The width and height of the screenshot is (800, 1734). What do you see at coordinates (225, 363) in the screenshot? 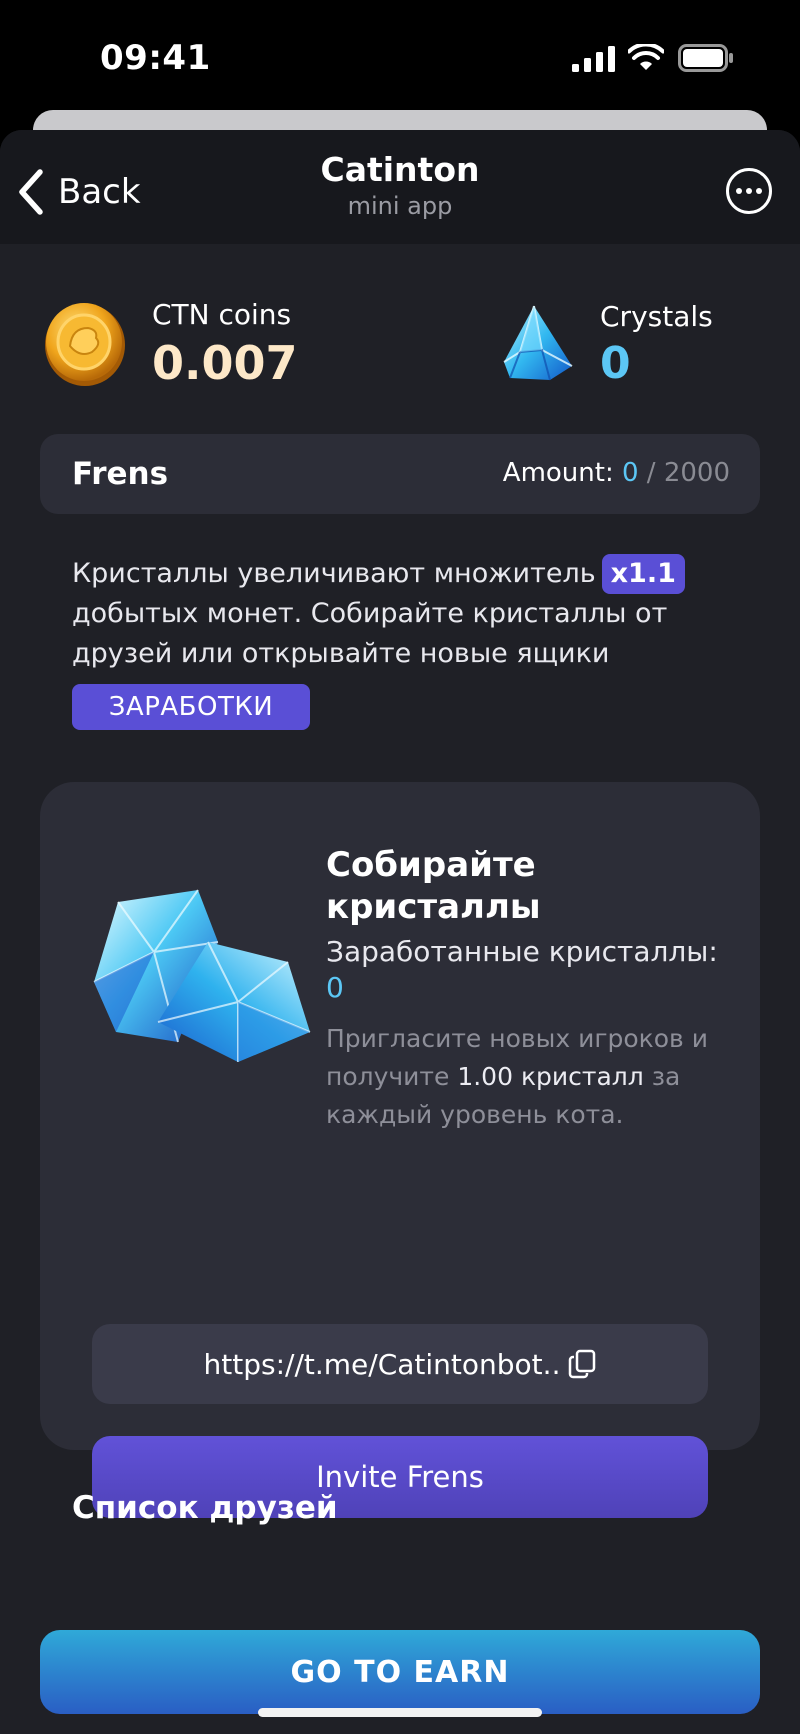
I see `coins-value: 0.007` at bounding box center [225, 363].